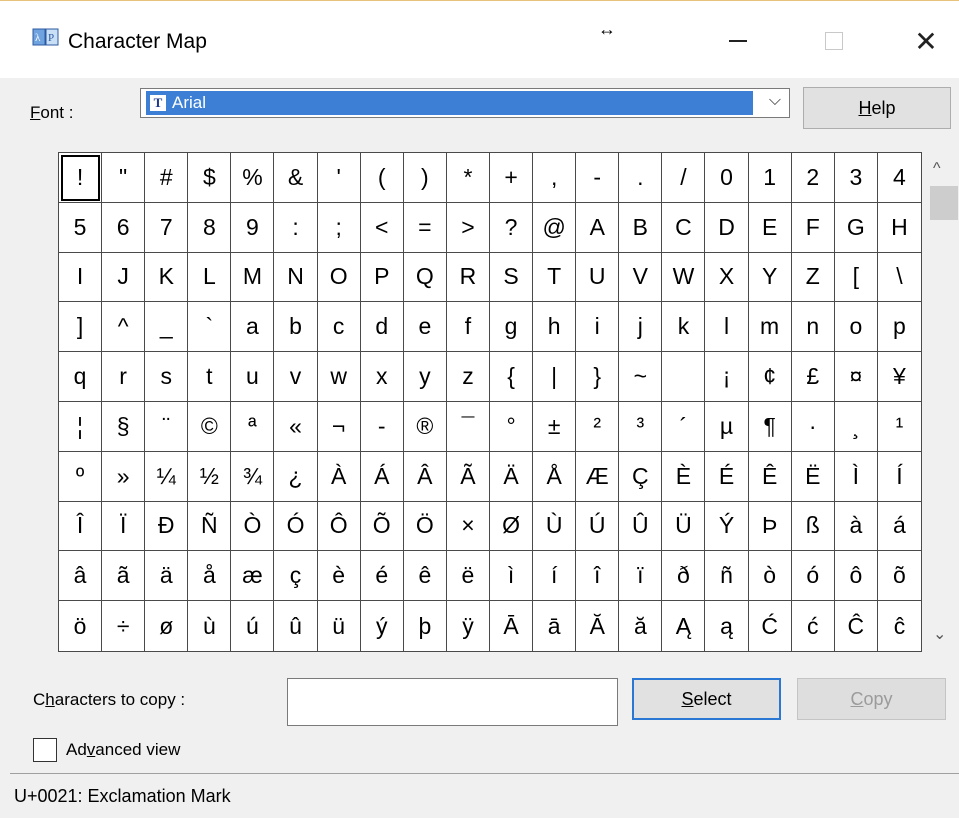  What do you see at coordinates (425, 426) in the screenshot?
I see `character-cell: ®` at bounding box center [425, 426].